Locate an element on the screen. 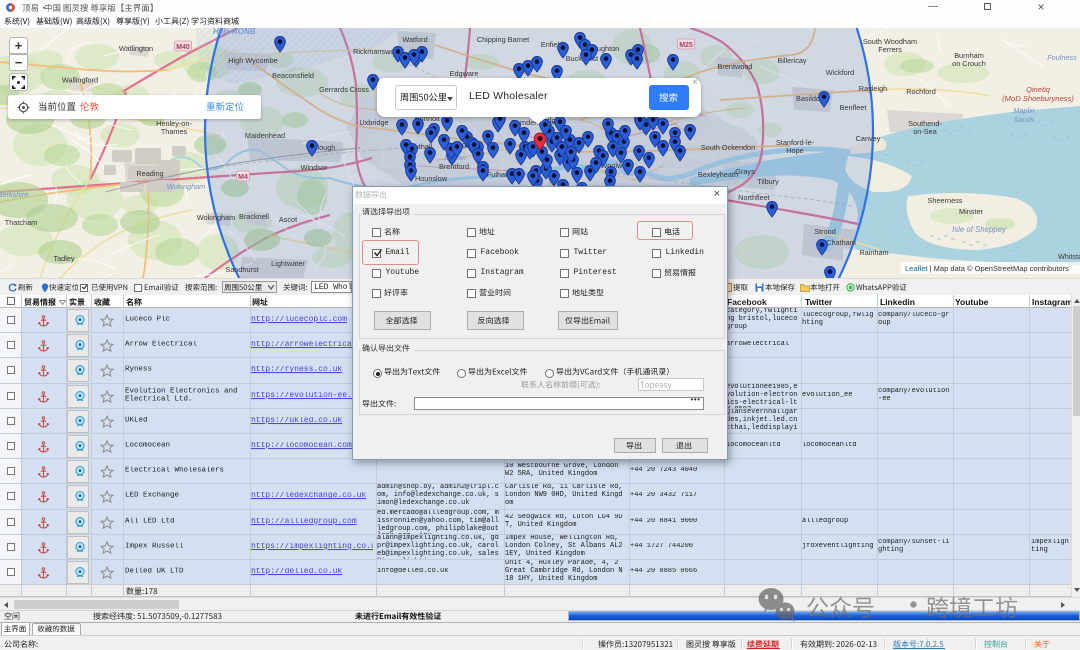 This screenshot has width=1080, height=650. svg-text: Wallingford is located at coordinates (80, 80).